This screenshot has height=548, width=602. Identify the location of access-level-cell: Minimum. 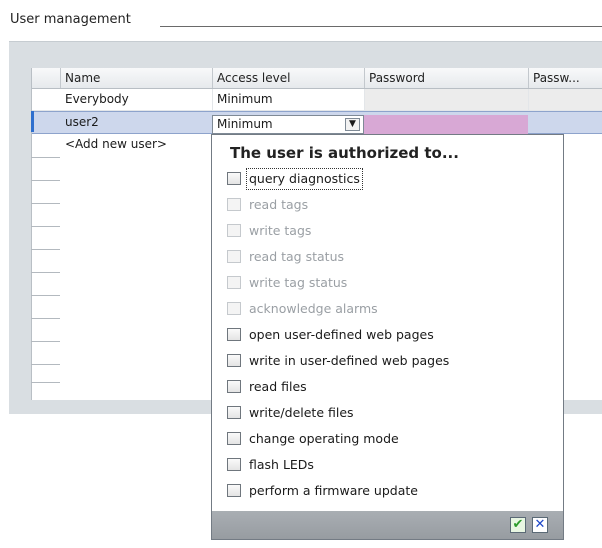
(289, 99).